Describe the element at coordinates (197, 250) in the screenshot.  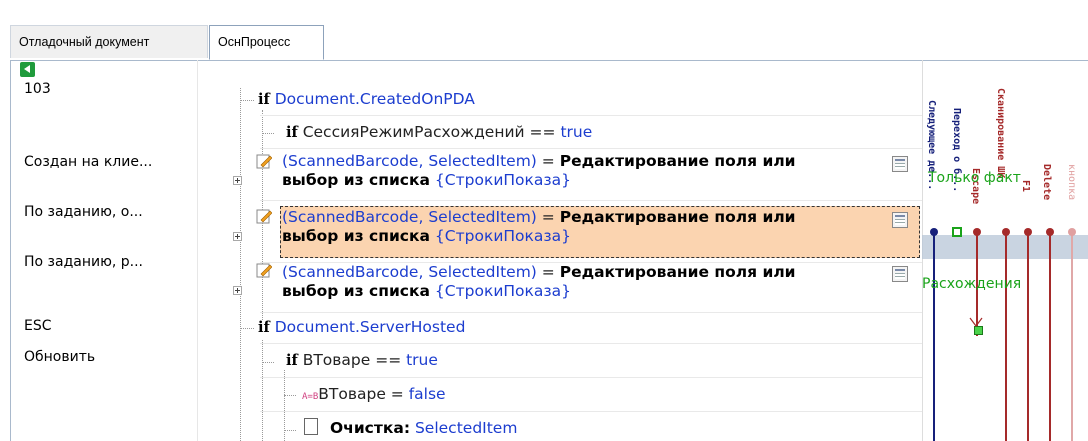
I see `pane-divider` at that location.